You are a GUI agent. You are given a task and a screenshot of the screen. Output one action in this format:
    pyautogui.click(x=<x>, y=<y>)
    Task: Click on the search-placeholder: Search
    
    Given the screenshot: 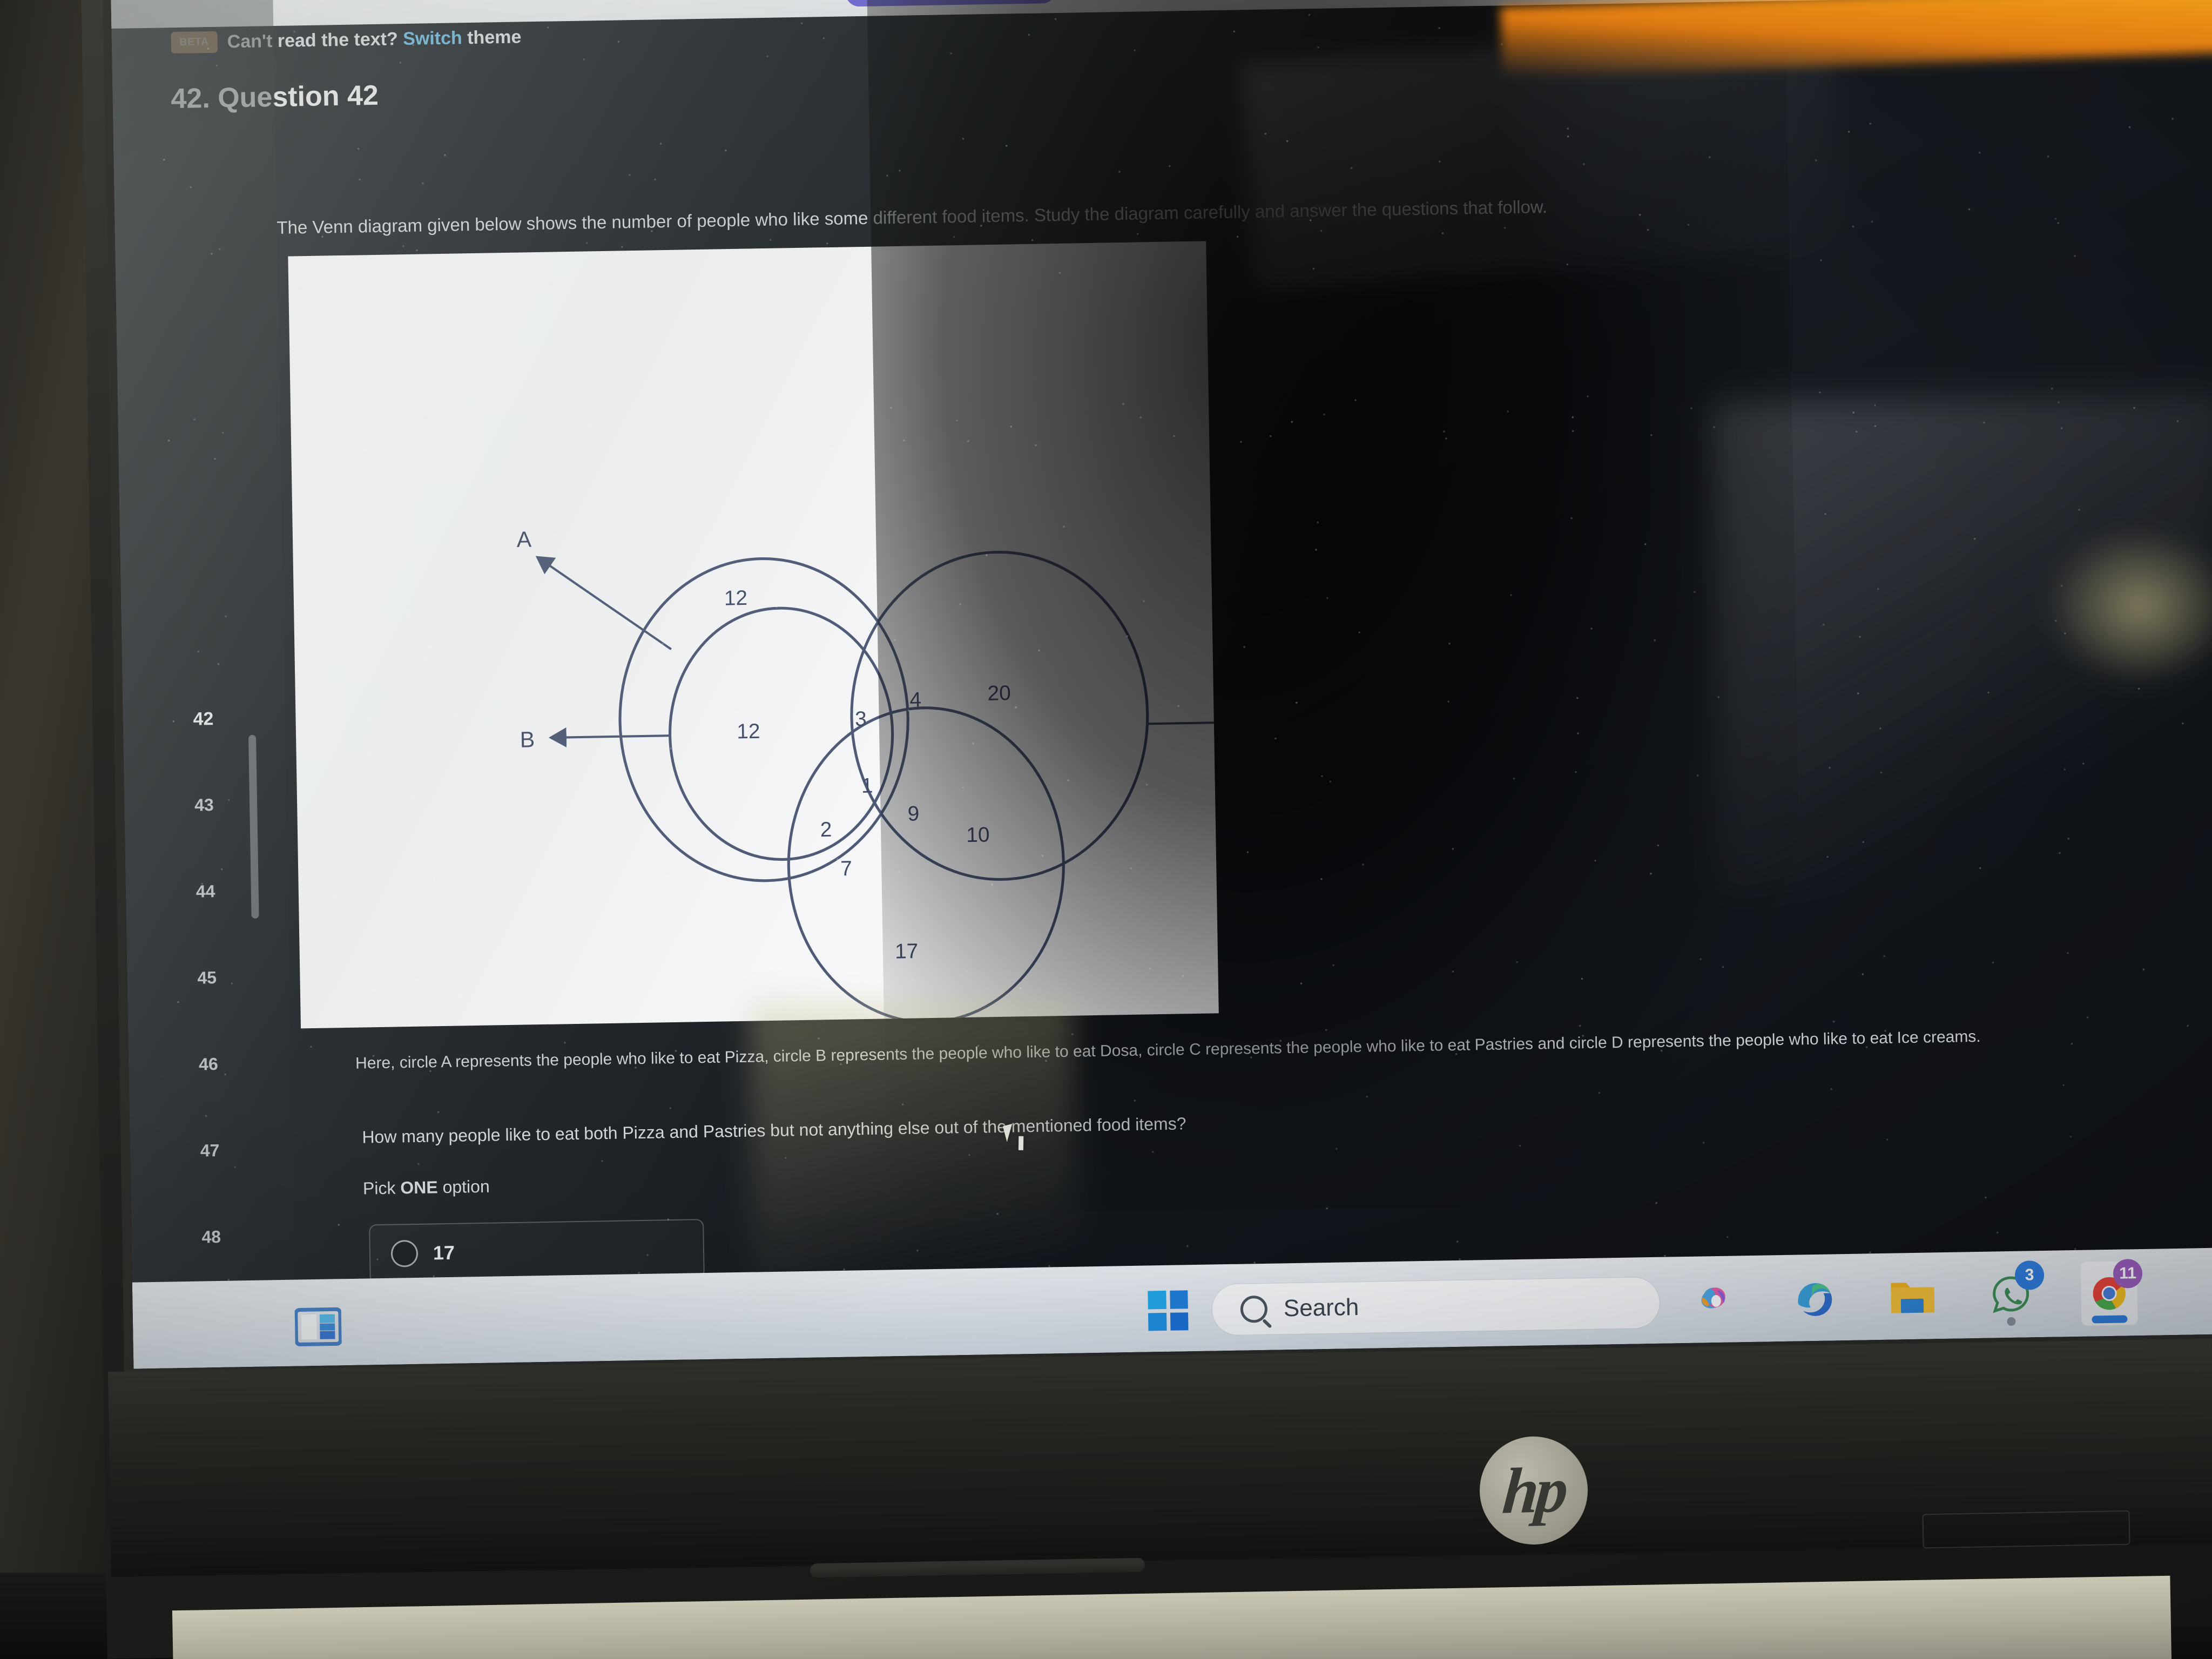 What is the action you would take?
    pyautogui.click(x=1321, y=1308)
    